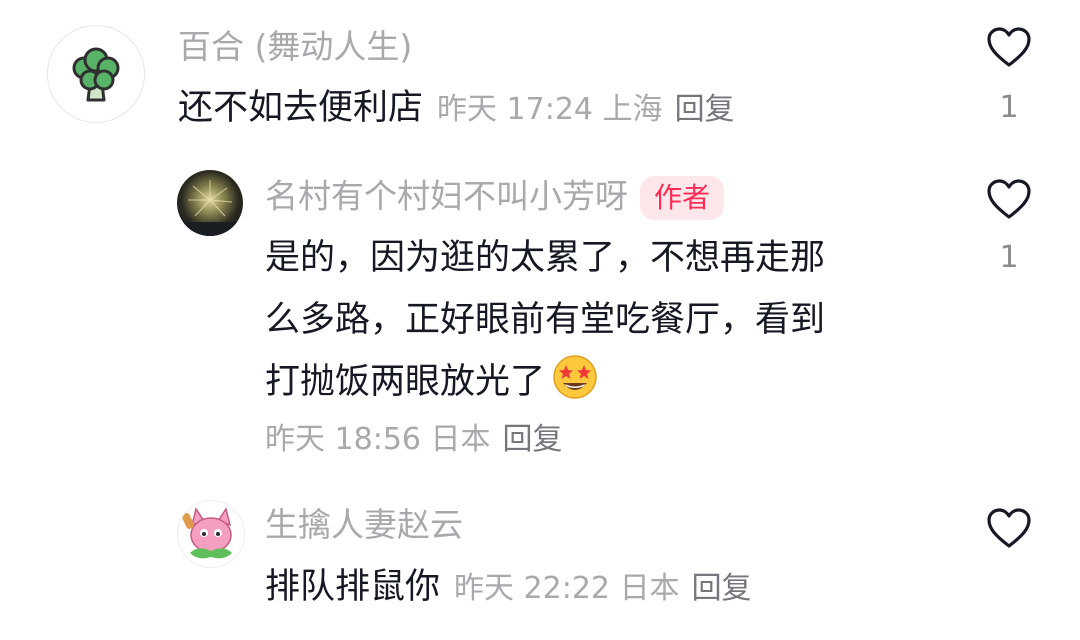  Describe the element at coordinates (545, 258) in the screenshot. I see `comment-line: 是的，因为逛的太累了，不想再走那` at that location.